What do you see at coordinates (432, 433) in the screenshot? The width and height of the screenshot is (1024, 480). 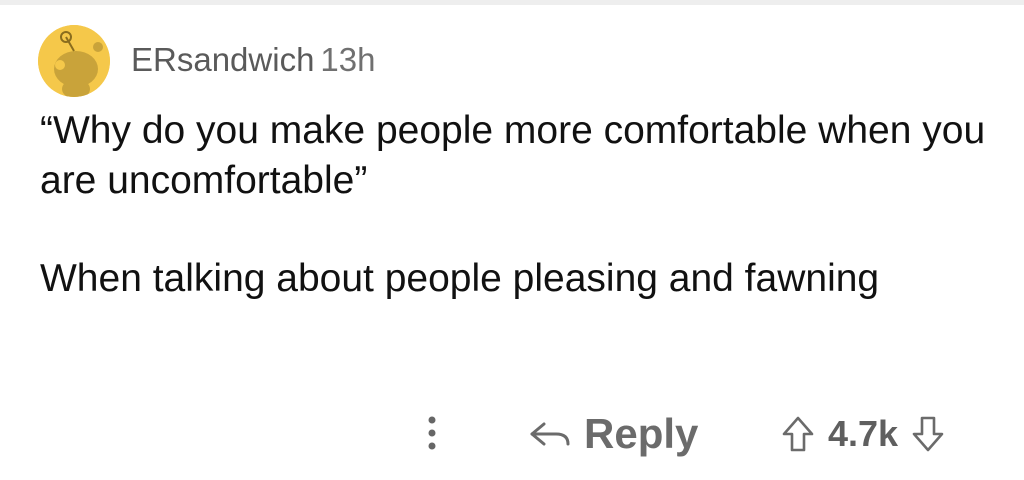 I see `more-options-icon` at bounding box center [432, 433].